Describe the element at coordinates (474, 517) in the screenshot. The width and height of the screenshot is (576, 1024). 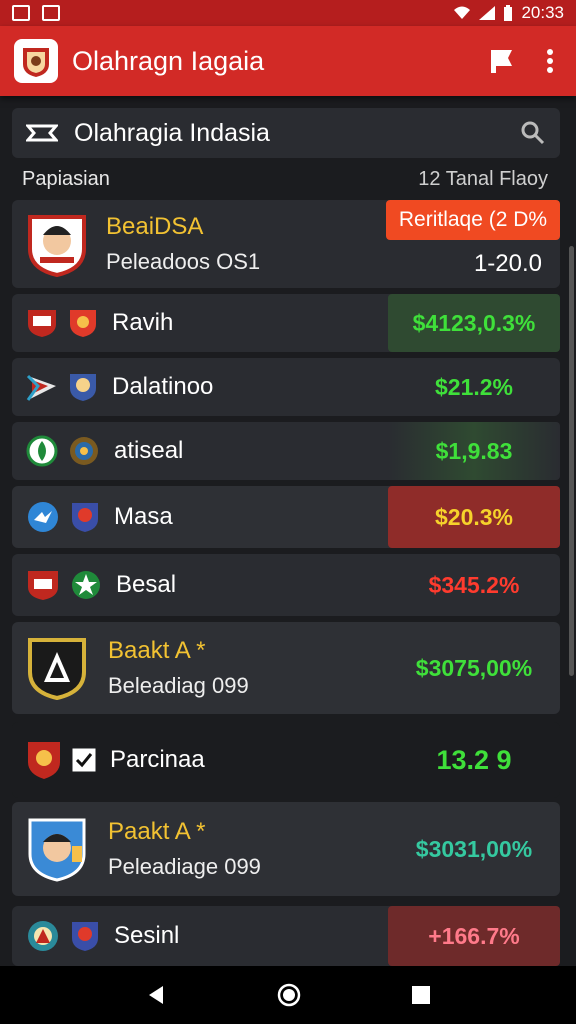
I see `row-value: $20.3%` at that location.